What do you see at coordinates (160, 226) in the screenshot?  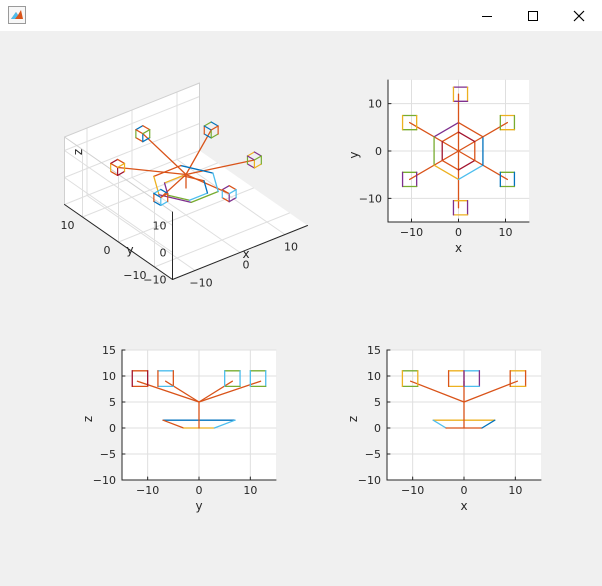 I see `z-tick-label: 10` at bounding box center [160, 226].